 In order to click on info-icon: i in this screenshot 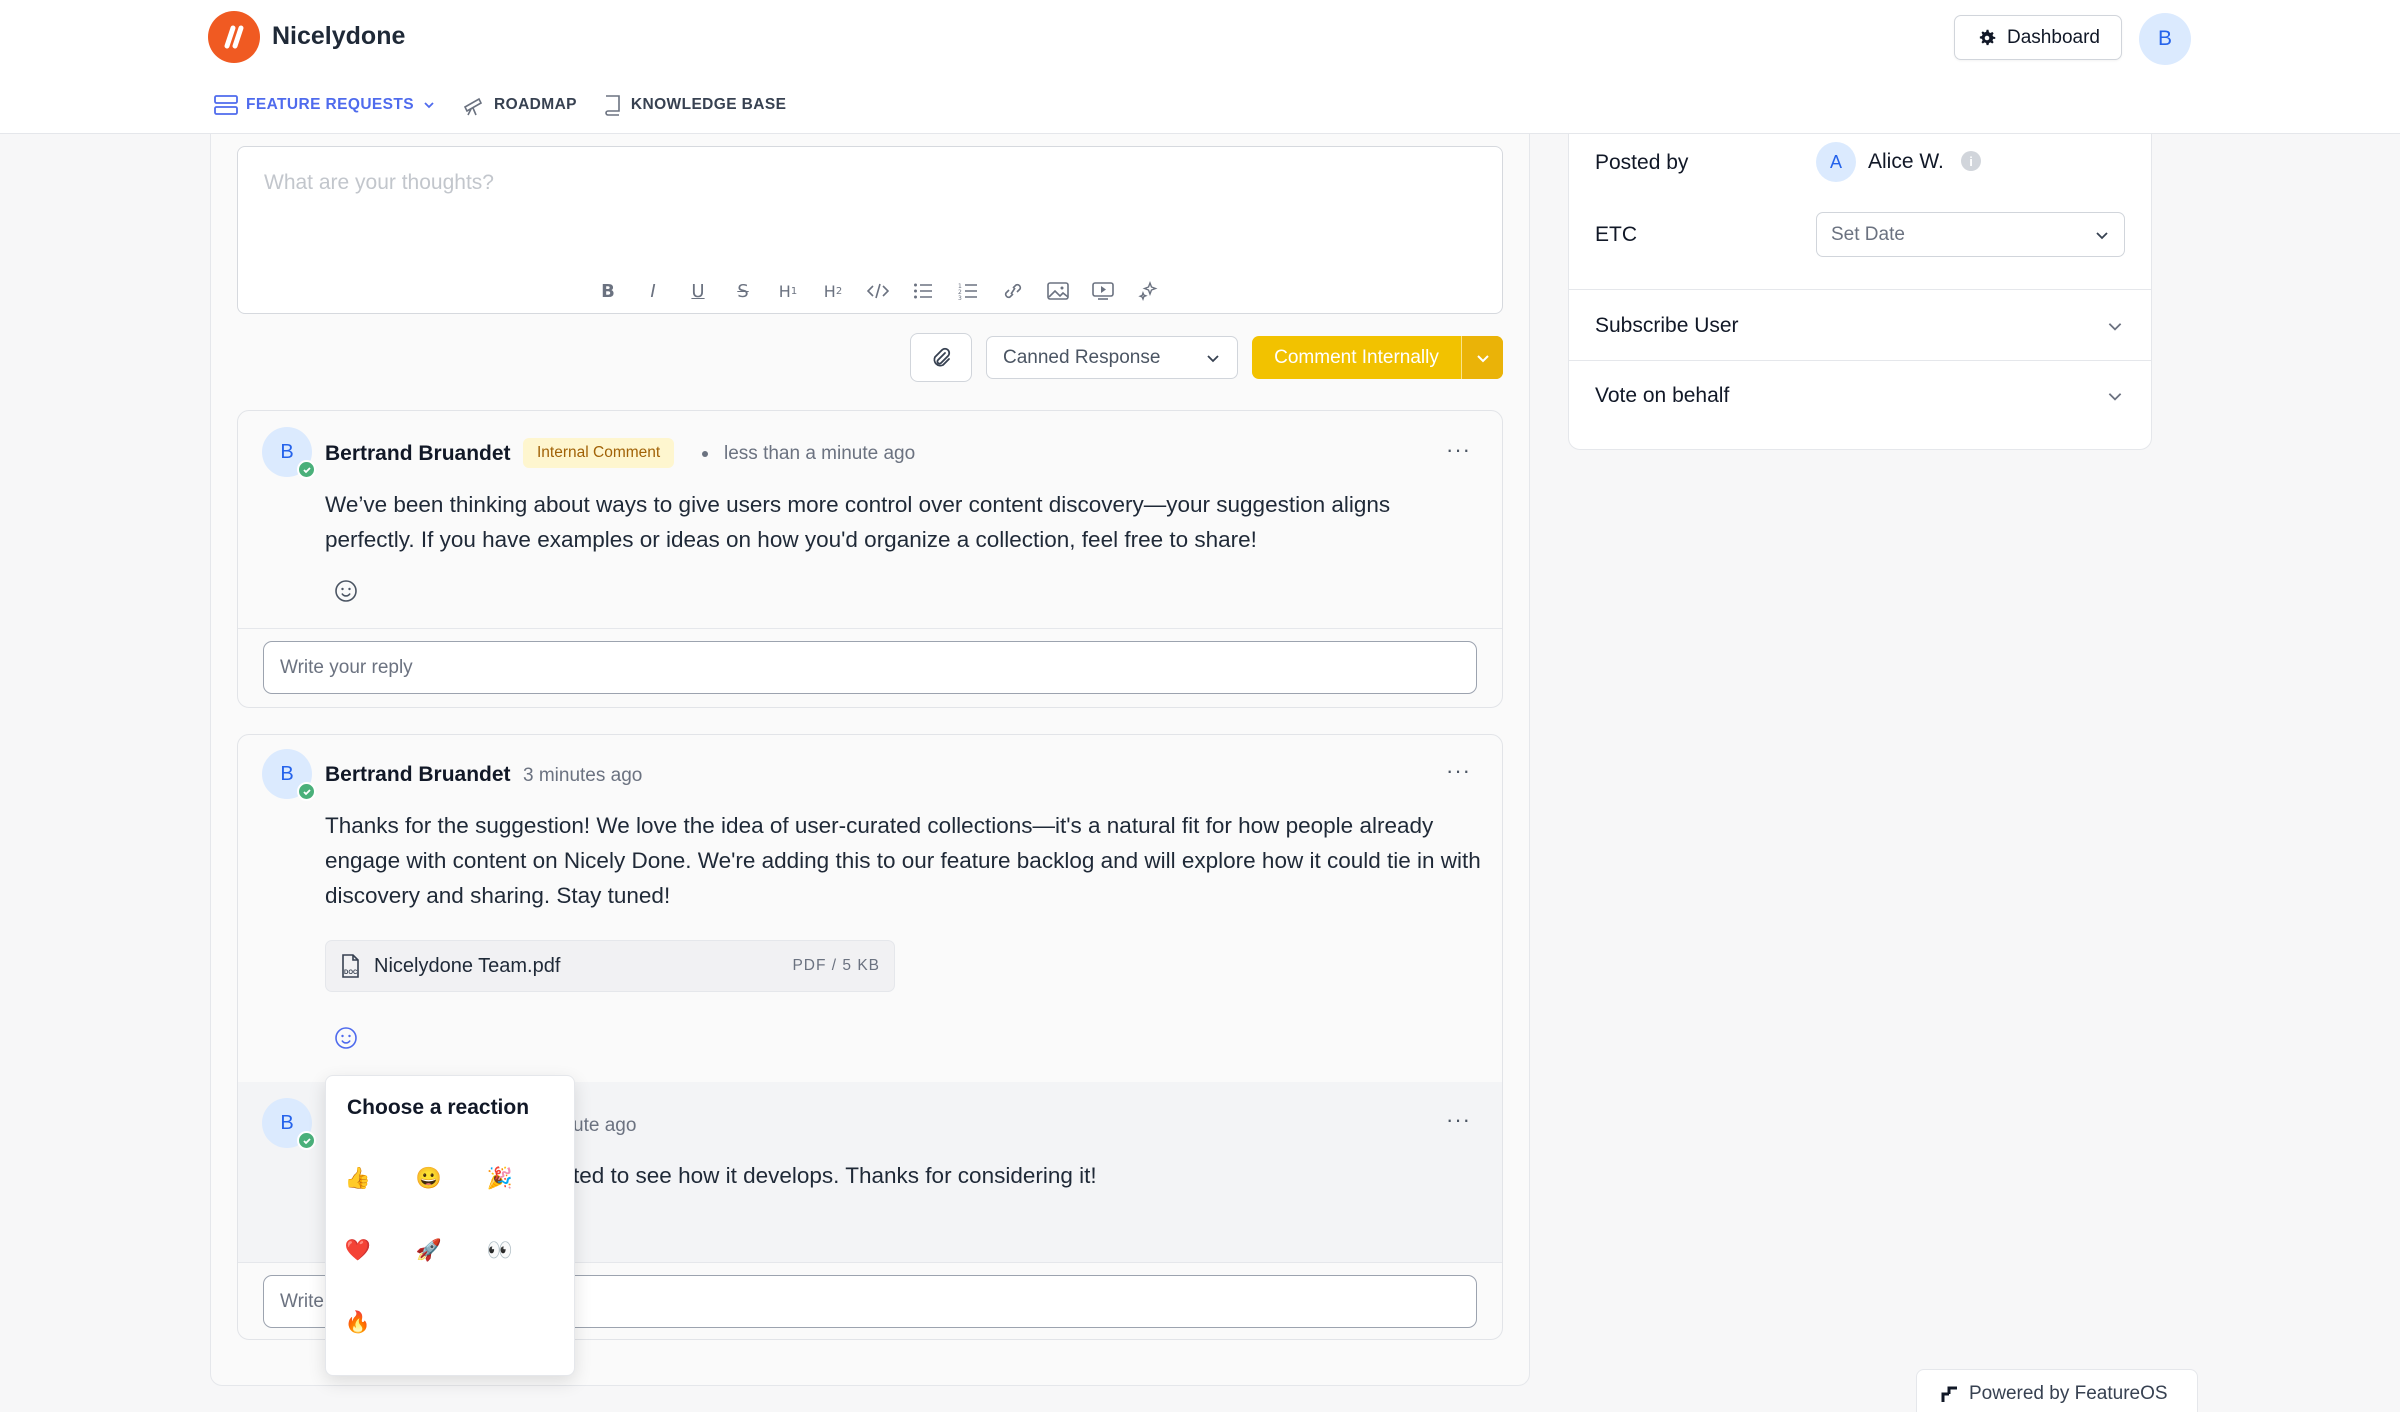, I will do `click(1971, 161)`.